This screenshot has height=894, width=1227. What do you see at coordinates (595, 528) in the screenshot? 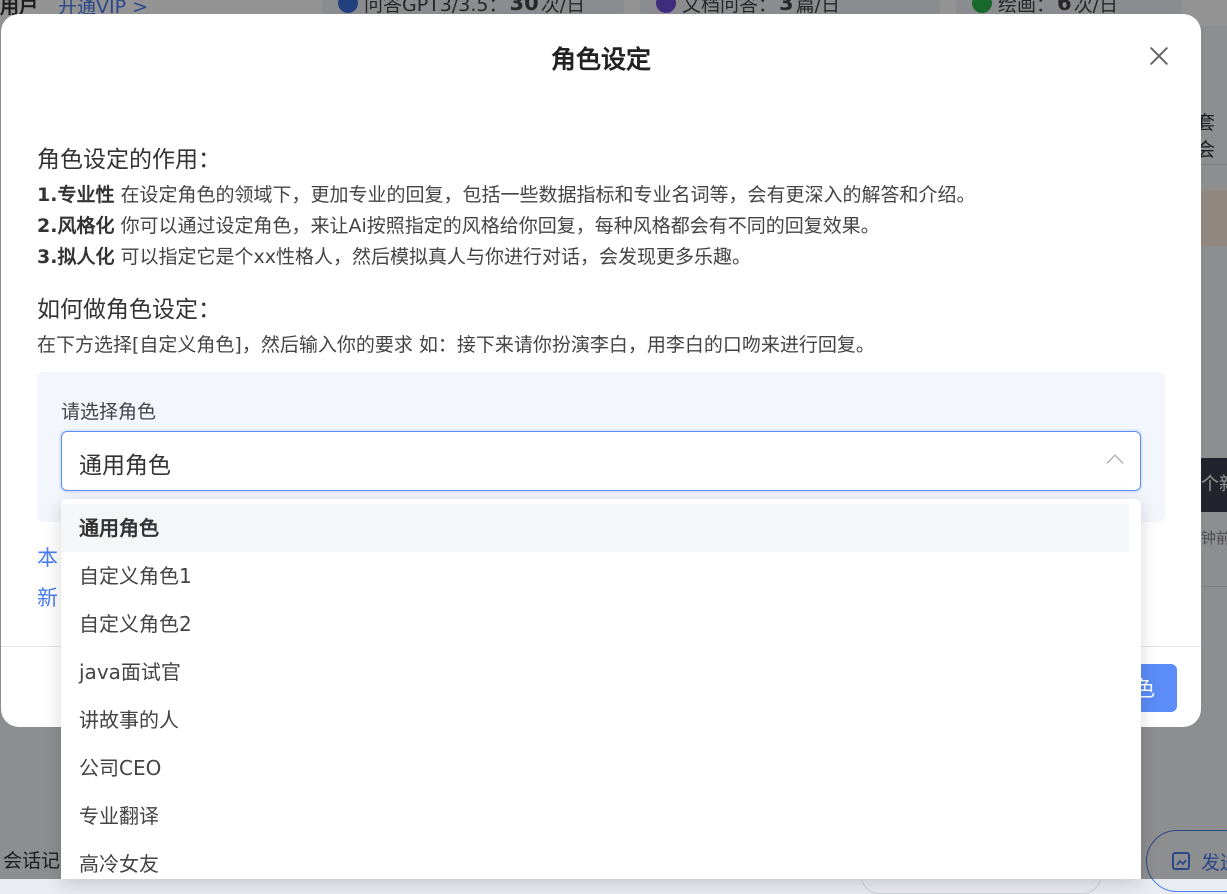
I see `dropdown-option: 通用角色` at bounding box center [595, 528].